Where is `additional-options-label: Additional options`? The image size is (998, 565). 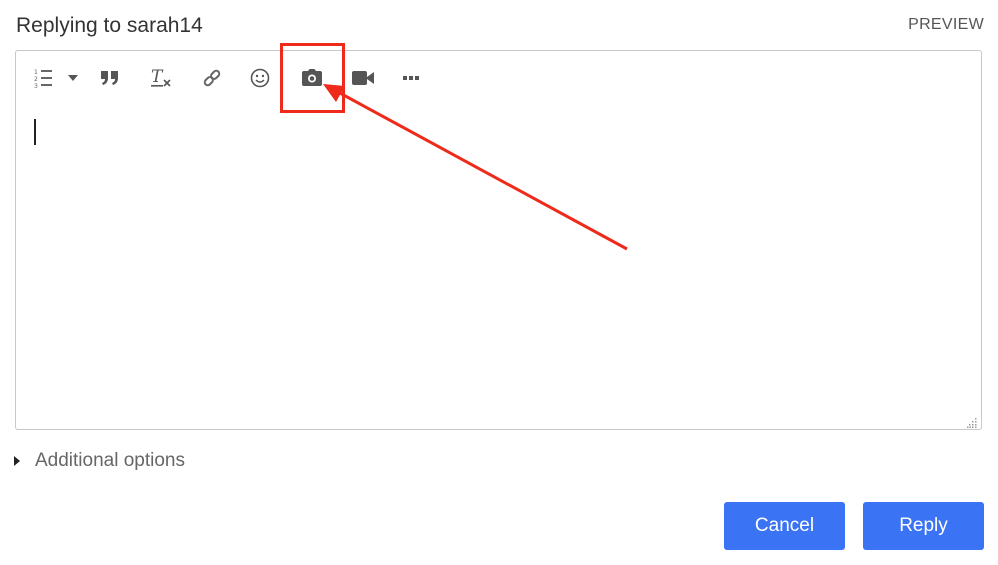 additional-options-label: Additional options is located at coordinates (110, 460).